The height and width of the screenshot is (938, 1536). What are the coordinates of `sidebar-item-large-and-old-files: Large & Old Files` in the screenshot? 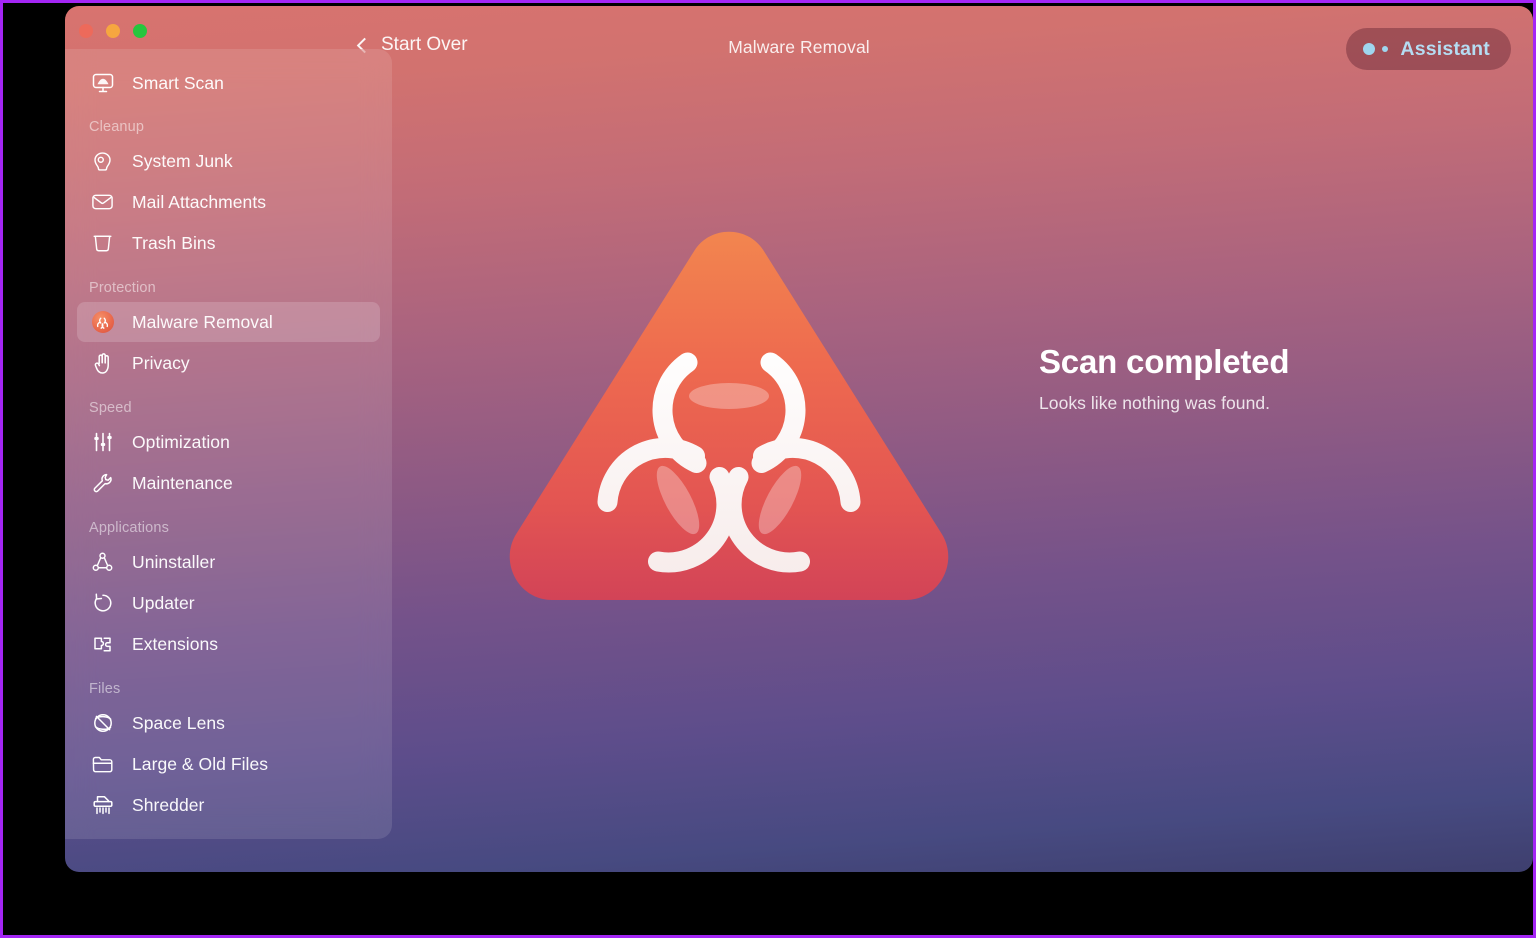 It's located at (228, 764).